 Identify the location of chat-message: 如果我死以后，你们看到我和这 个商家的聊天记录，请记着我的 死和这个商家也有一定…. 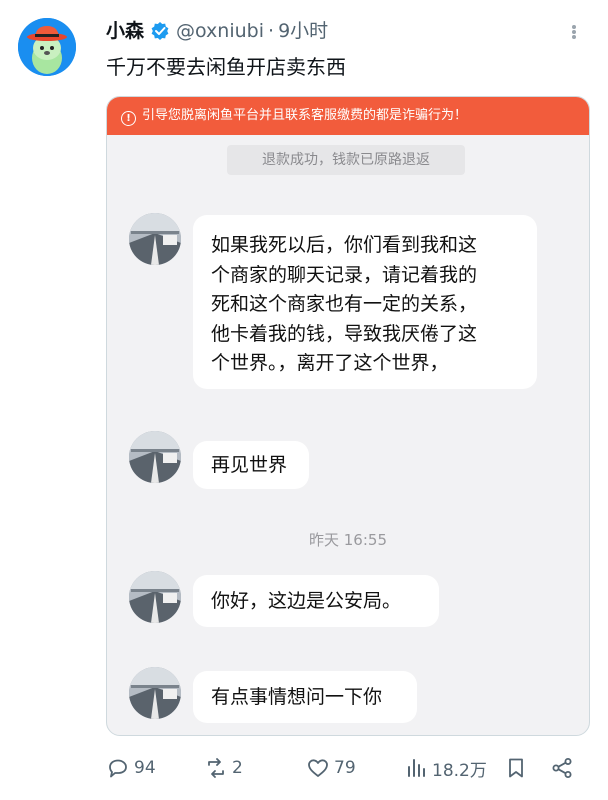
(365, 302).